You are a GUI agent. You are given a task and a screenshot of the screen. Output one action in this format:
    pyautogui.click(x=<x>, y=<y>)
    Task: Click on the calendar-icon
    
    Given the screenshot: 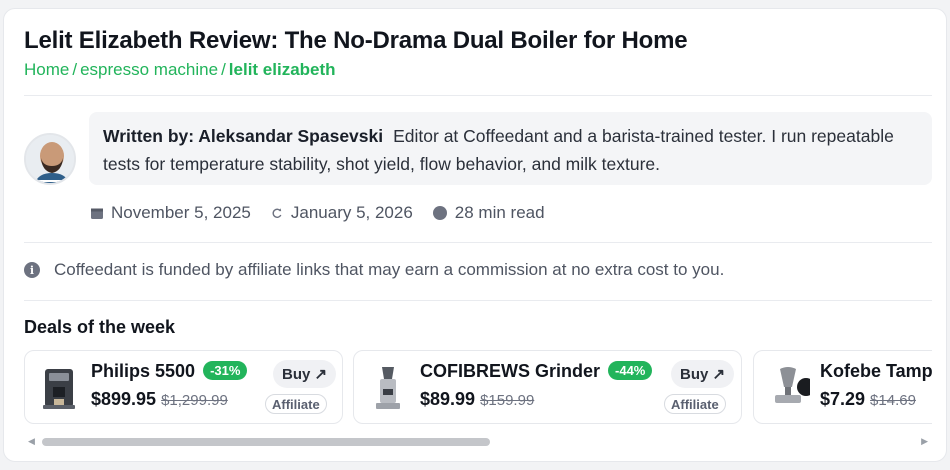 What is the action you would take?
    pyautogui.click(x=97, y=213)
    